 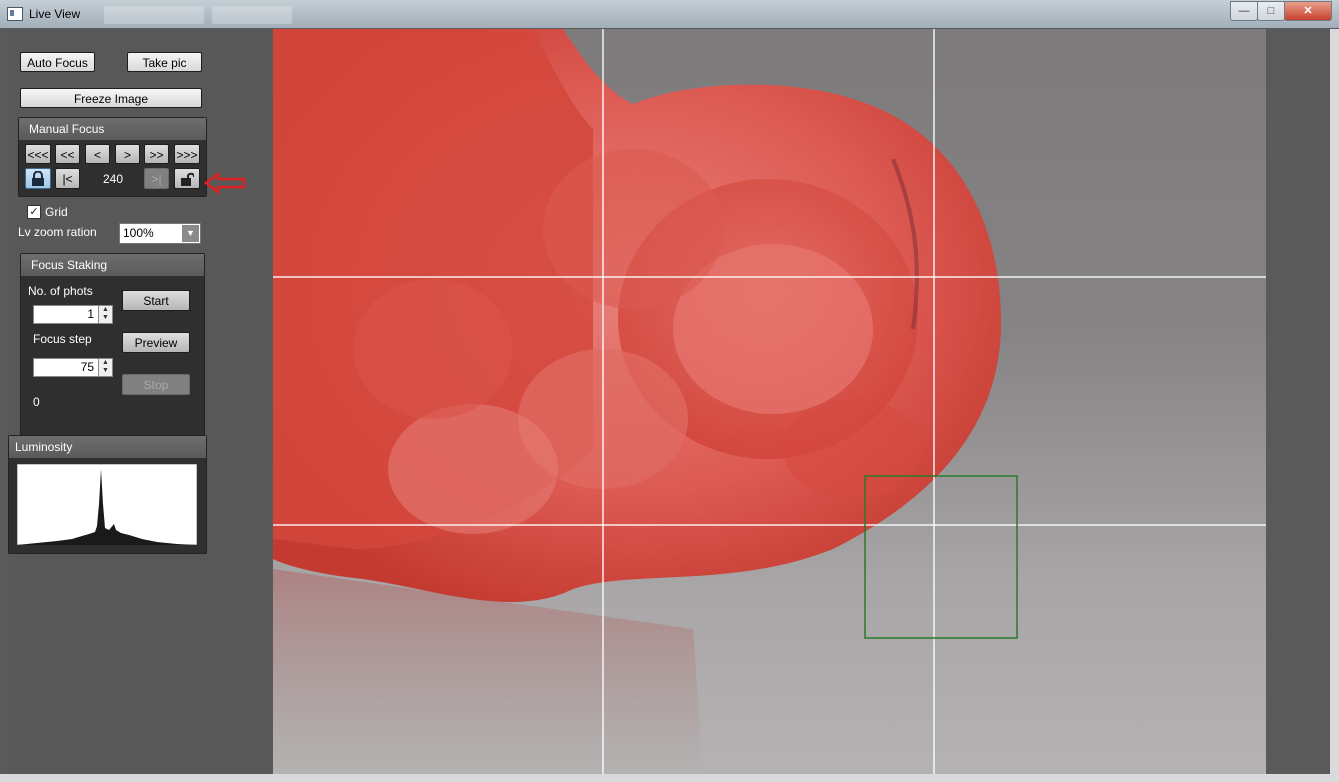 What do you see at coordinates (34, 212) in the screenshot?
I see `grid-checkbox: ✓` at bounding box center [34, 212].